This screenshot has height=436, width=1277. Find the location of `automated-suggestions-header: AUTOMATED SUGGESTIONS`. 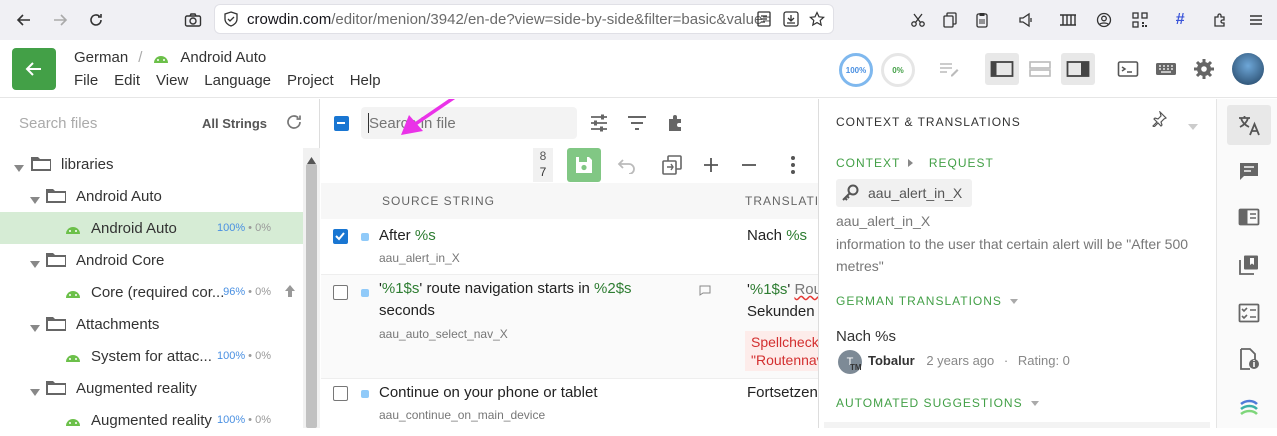

automated-suggestions-header: AUTOMATED SUGGESTIONS is located at coordinates (937, 403).